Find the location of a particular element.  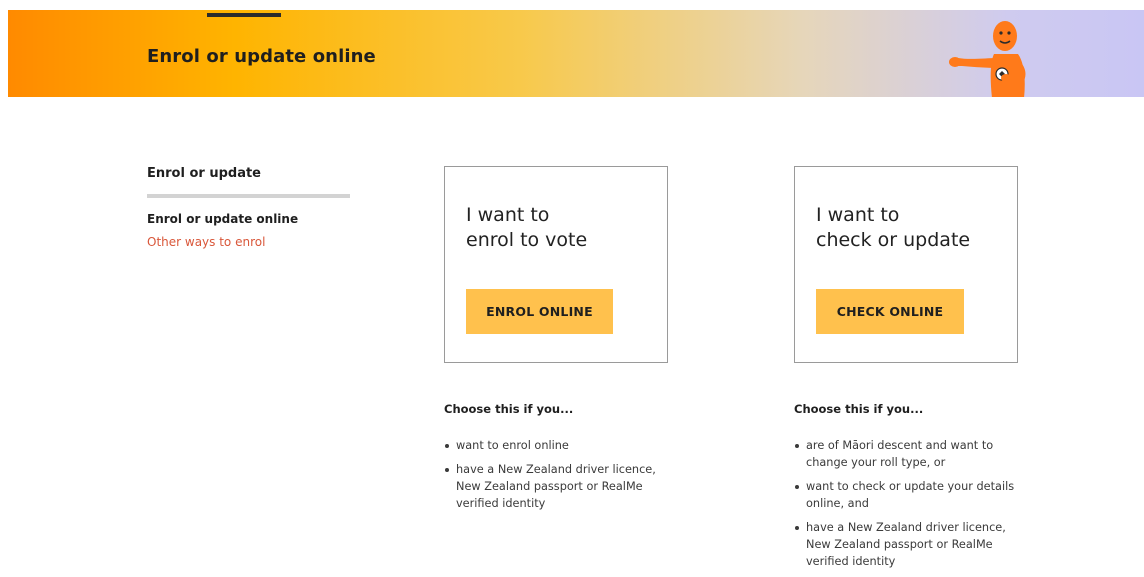

side-nav-heading: Enrol or update is located at coordinates (204, 173).